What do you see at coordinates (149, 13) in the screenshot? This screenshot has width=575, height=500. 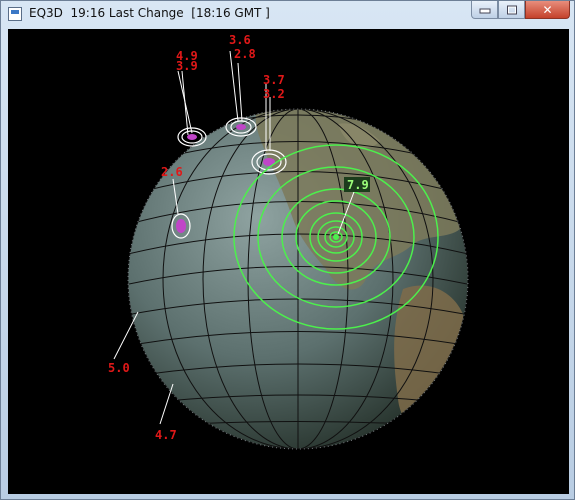 I see `window-title: EQ3D 19:16 Last Change [18:16 GMT ]` at bounding box center [149, 13].